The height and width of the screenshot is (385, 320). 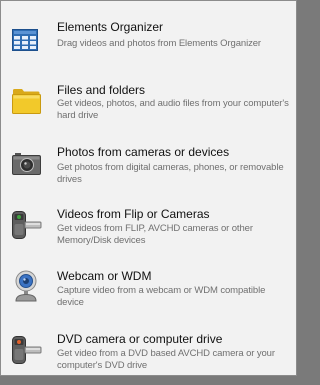 I want to click on menu-item-title: Photos from cameras or devices, so click(x=143, y=152).